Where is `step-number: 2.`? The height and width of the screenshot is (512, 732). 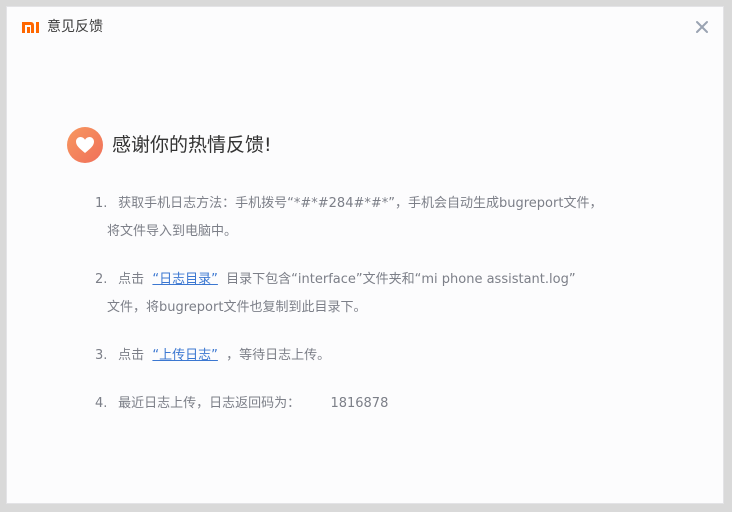
step-number: 2. is located at coordinates (101, 279).